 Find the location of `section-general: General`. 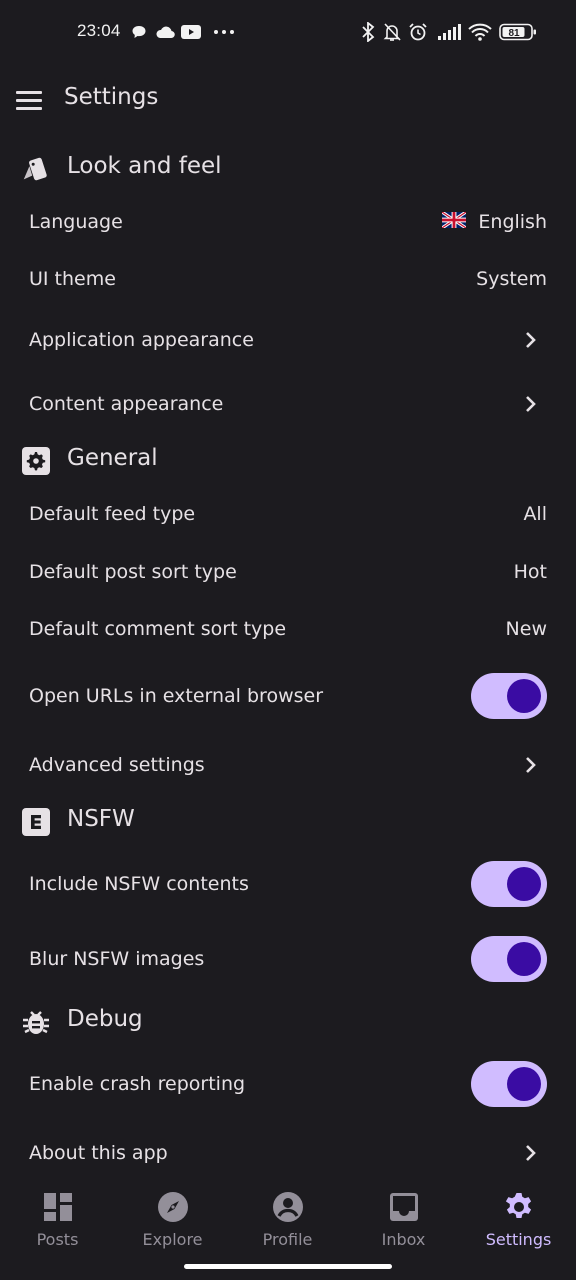

section-general: General is located at coordinates (288, 460).